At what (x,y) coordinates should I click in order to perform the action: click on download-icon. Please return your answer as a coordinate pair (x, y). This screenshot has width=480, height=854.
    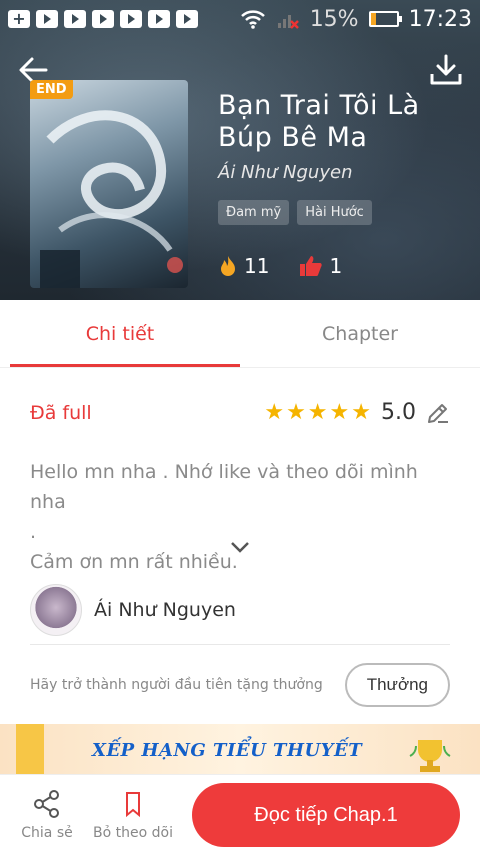
    Looking at the image, I should click on (446, 70).